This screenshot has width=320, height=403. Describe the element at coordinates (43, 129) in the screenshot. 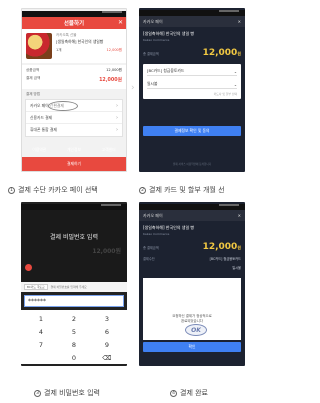

I see `method-label: 휴대폰 통합 결제` at that location.